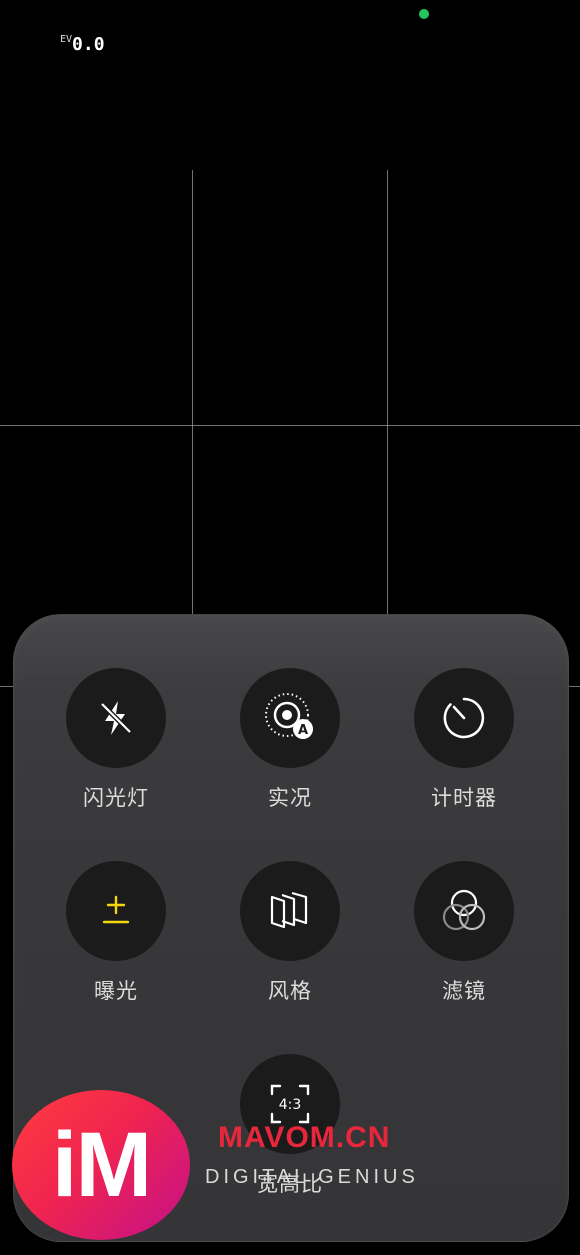 This screenshot has width=580, height=1255. I want to click on watermark-site: MAVOM.CN, so click(304, 1137).